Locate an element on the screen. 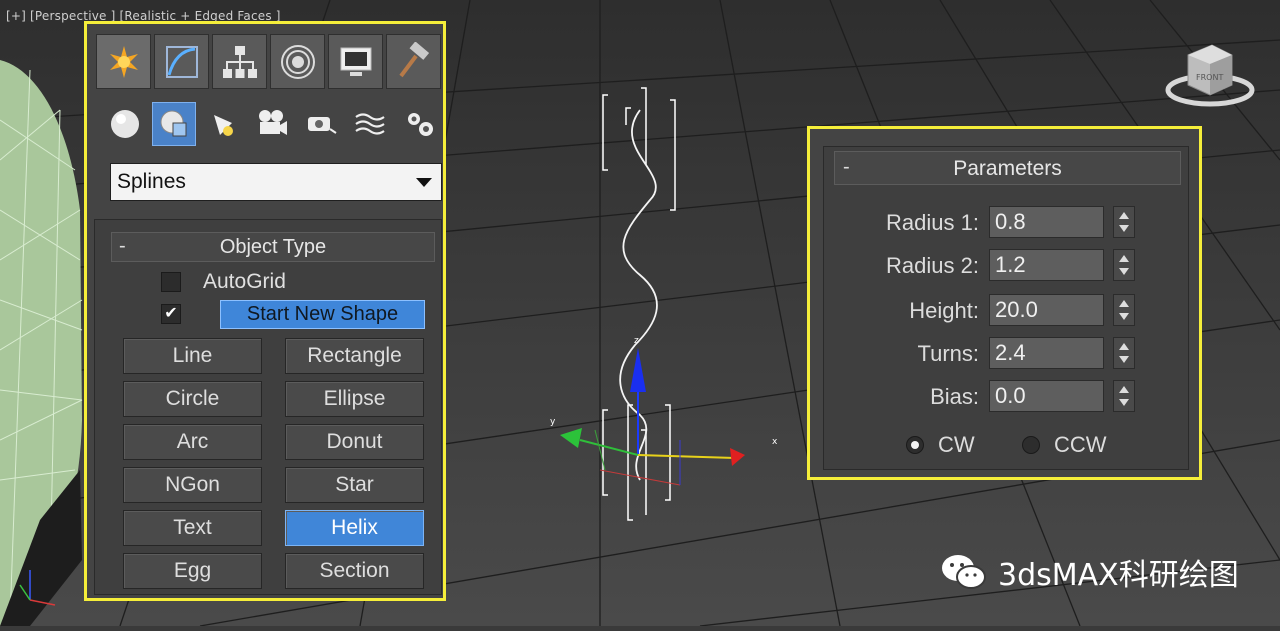 The width and height of the screenshot is (1280, 631). subtab-shapes is located at coordinates (174, 124).